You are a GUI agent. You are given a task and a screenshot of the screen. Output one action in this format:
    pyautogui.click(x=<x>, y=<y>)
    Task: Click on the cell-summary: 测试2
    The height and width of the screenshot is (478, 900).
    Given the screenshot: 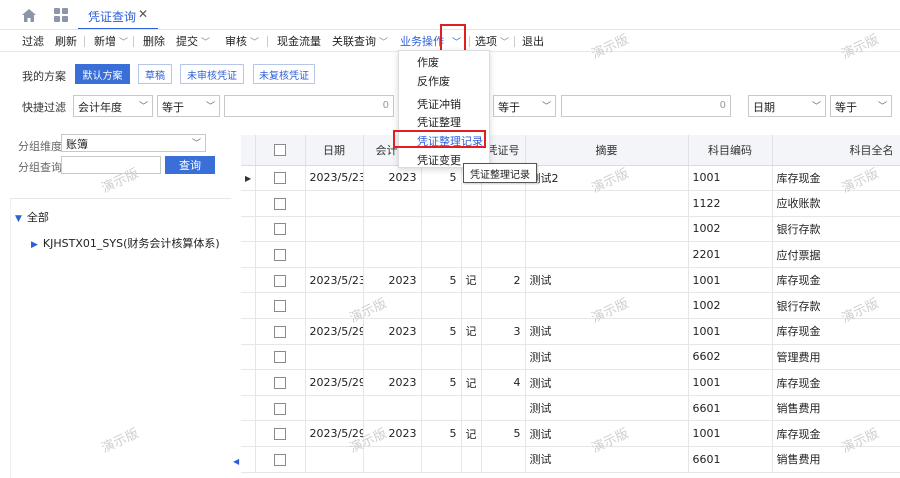 What is the action you would take?
    pyautogui.click(x=607, y=178)
    